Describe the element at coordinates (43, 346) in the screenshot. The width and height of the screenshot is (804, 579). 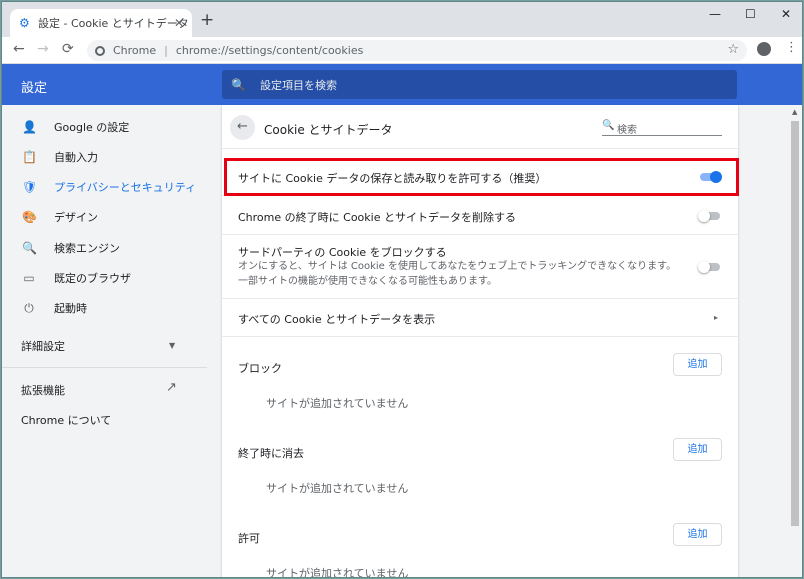
I see `sidebar-item-advanced: 詳細設定` at that location.